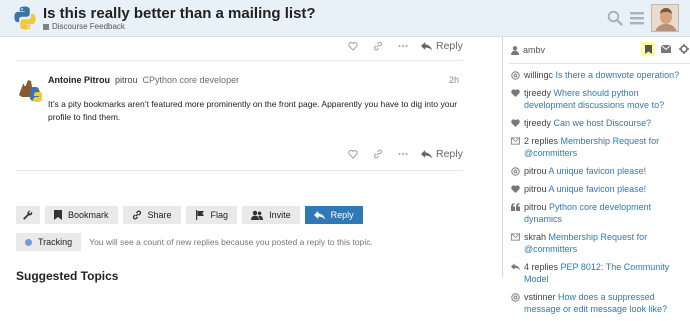  Describe the element at coordinates (46, 26) in the screenshot. I see `category-color-swatch` at that location.